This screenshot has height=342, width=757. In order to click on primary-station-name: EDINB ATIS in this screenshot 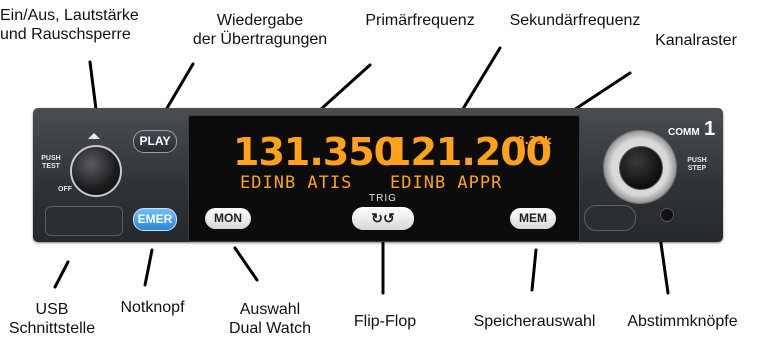, I will do `click(296, 183)`.